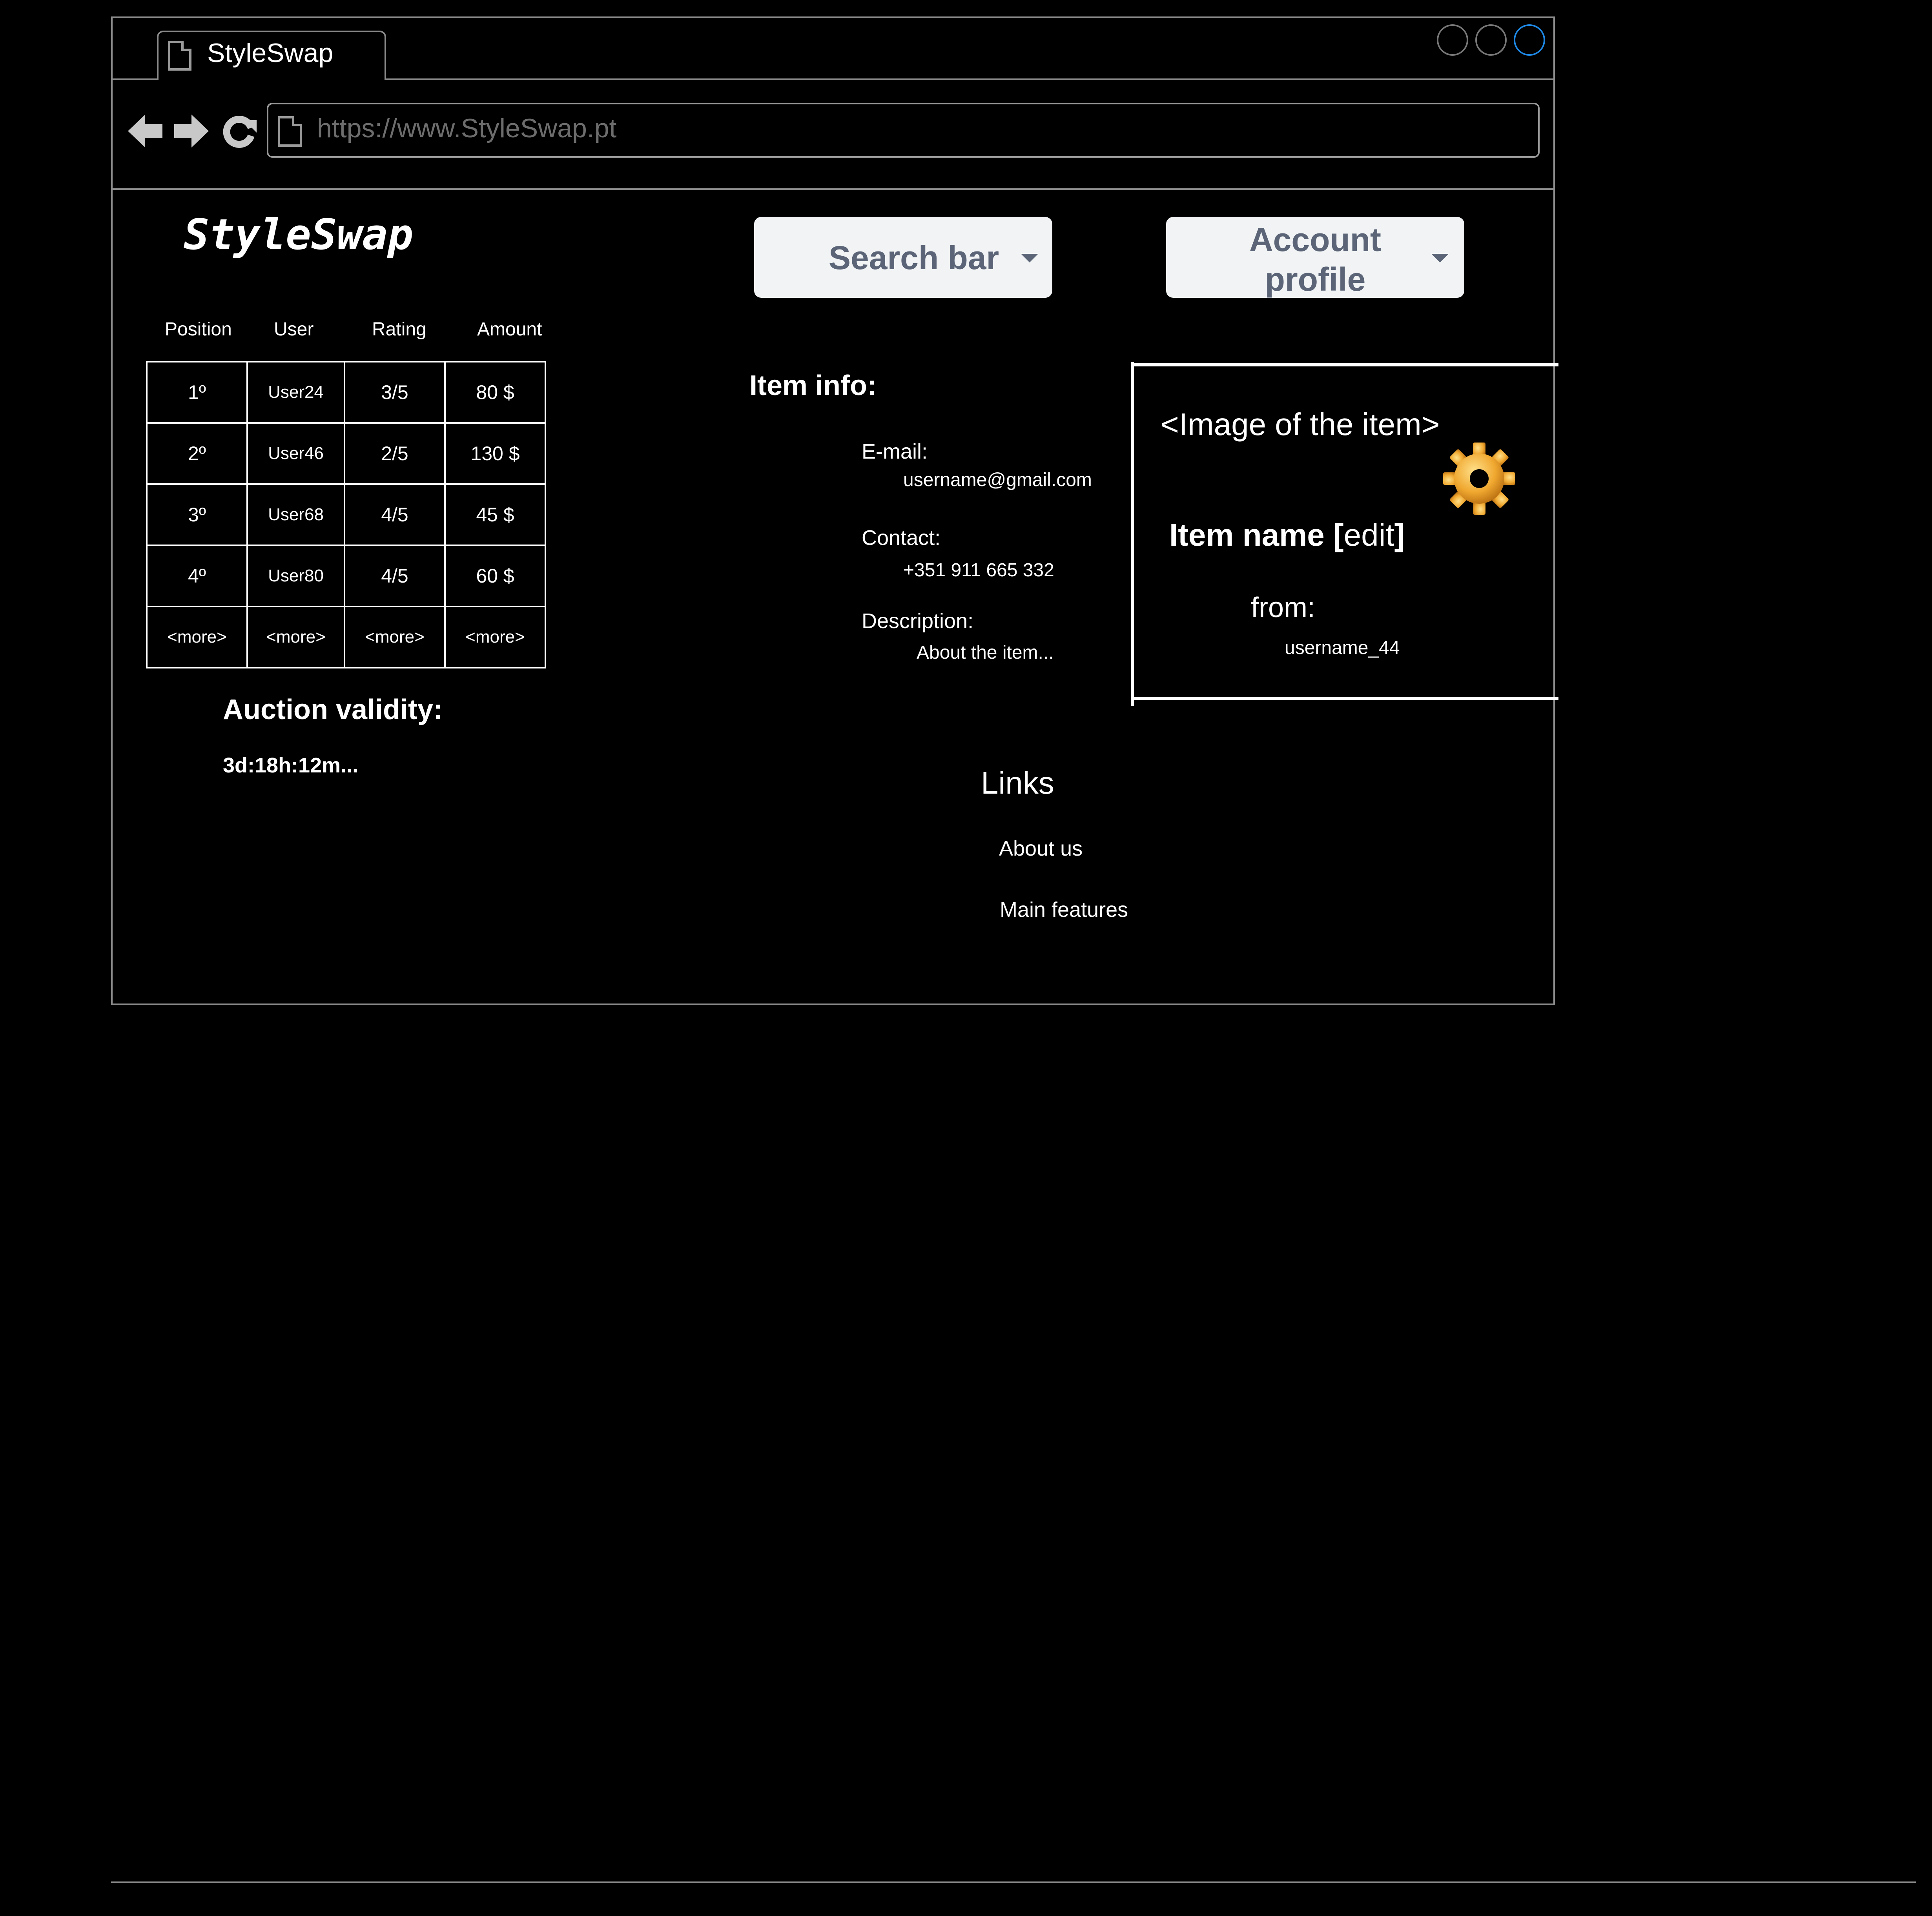 Image resolution: width=1932 pixels, height=1916 pixels. Describe the element at coordinates (191, 131) in the screenshot. I see `forward-arrow-icon` at that location.